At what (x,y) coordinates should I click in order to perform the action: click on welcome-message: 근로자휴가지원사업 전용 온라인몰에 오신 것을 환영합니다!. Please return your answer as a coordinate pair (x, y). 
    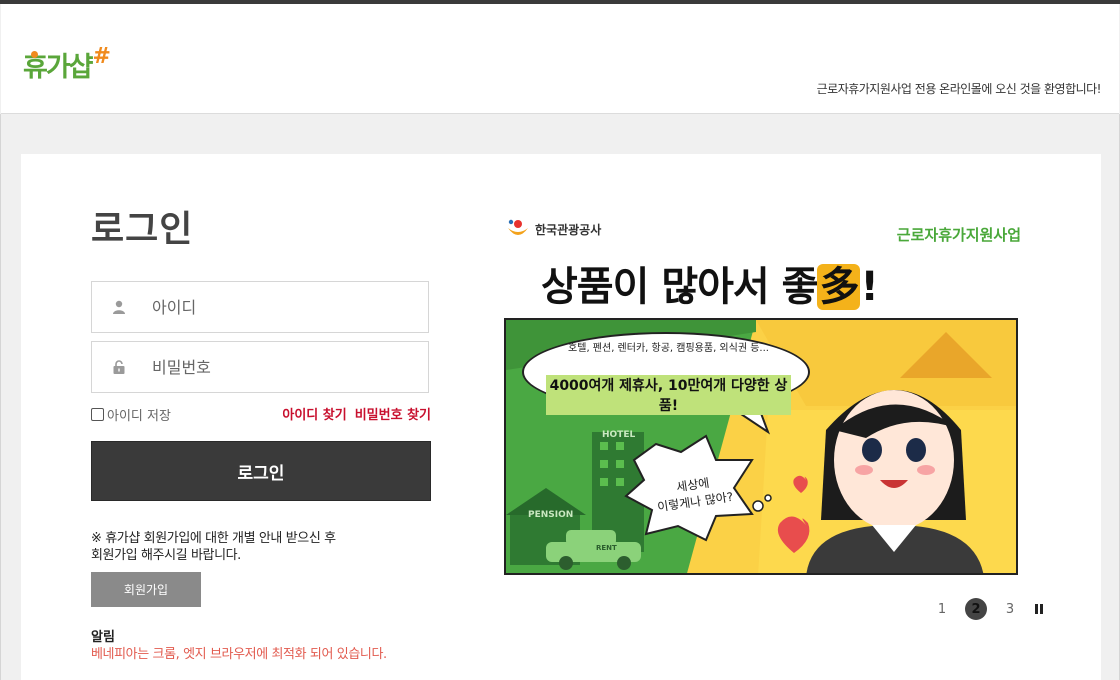
    Looking at the image, I should click on (959, 89).